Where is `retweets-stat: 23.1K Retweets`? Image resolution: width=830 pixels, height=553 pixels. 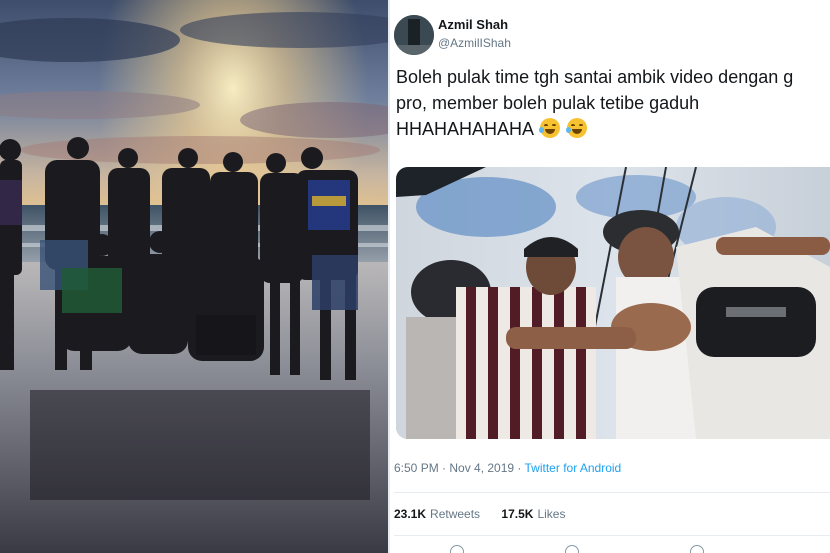
retweets-stat: 23.1K Retweets is located at coordinates (437, 514).